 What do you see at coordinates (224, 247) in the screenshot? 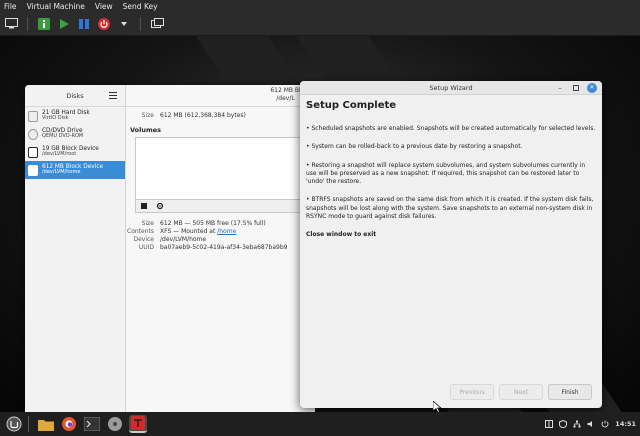
I see `detail-uuid-value: ba07aeb9-5c02-419a-af34-3eba687ba9b9` at bounding box center [224, 247].